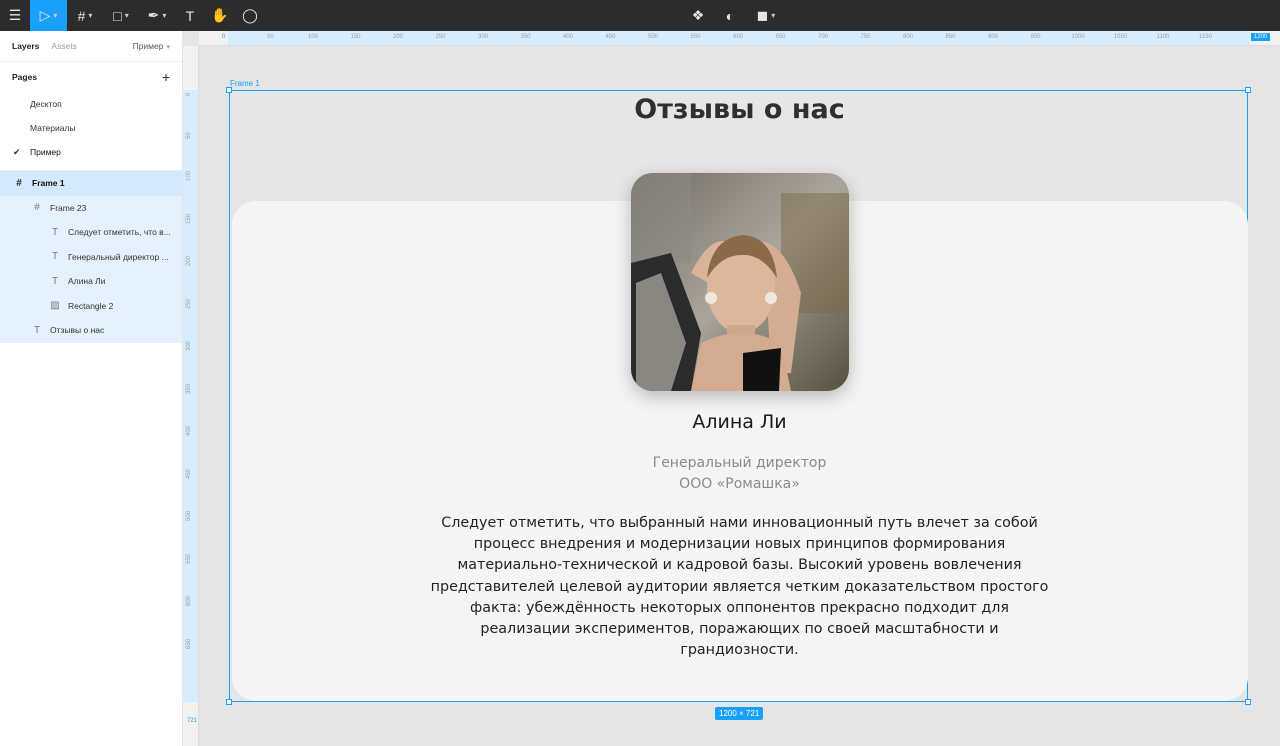  I want to click on text-tool-button: T, so click(190, 15).